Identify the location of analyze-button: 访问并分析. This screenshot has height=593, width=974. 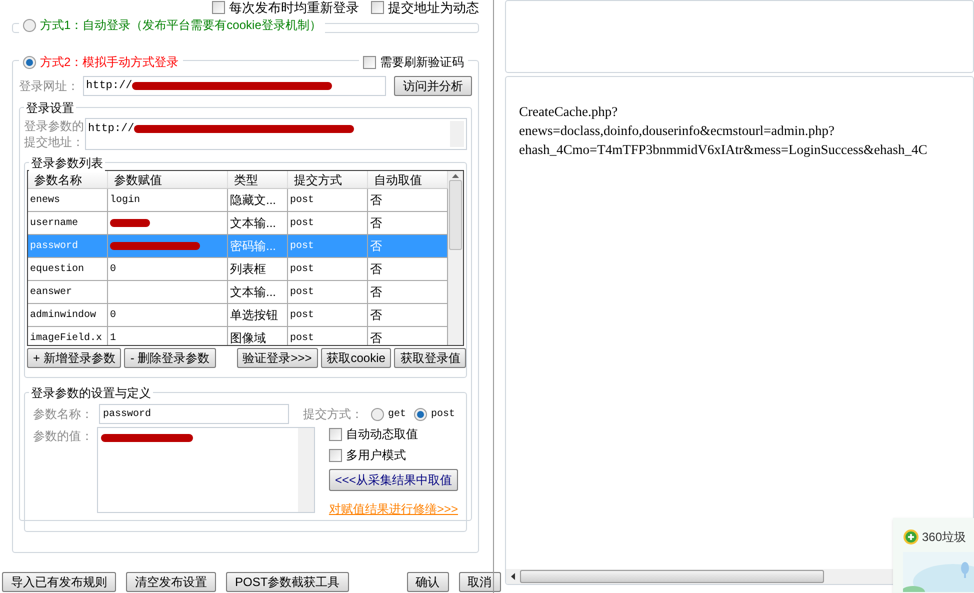
(433, 86).